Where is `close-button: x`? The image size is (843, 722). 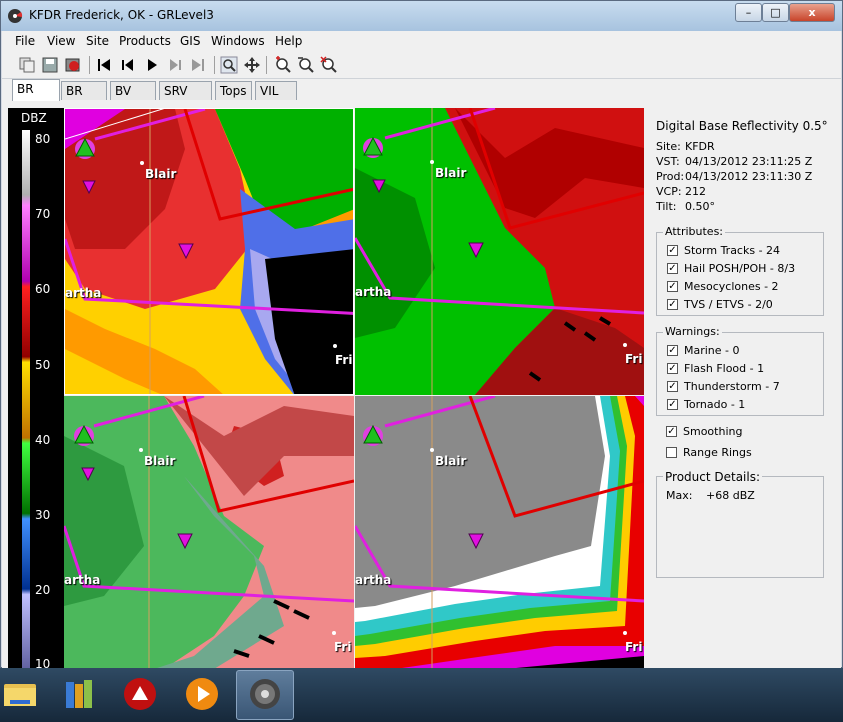 close-button: x is located at coordinates (812, 12).